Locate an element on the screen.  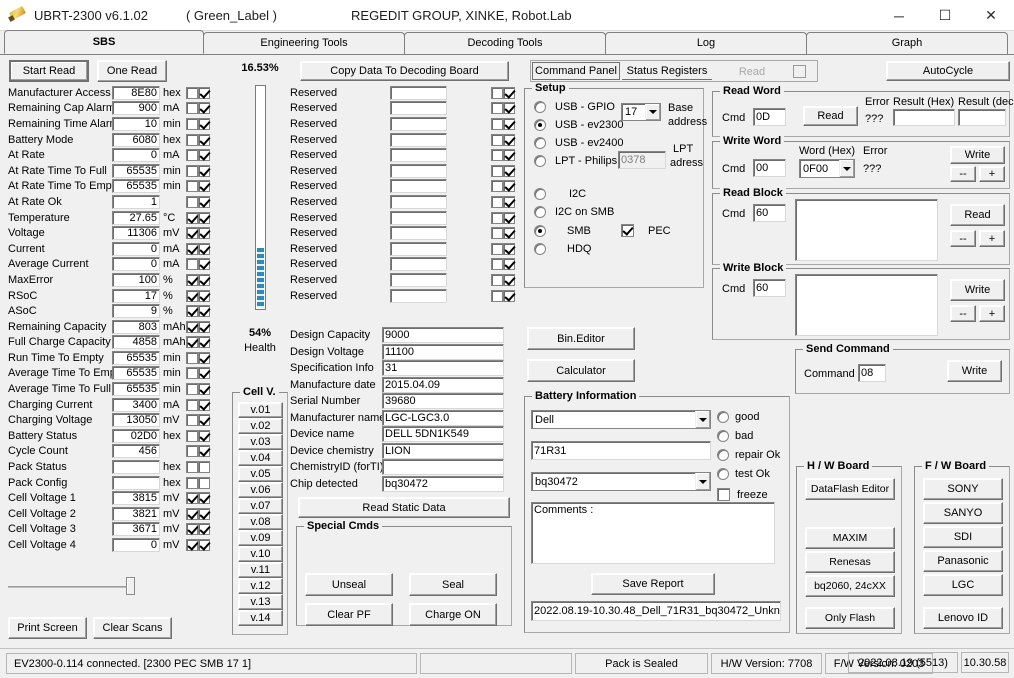
maximize-button: ☐ is located at coordinates (945, 15).